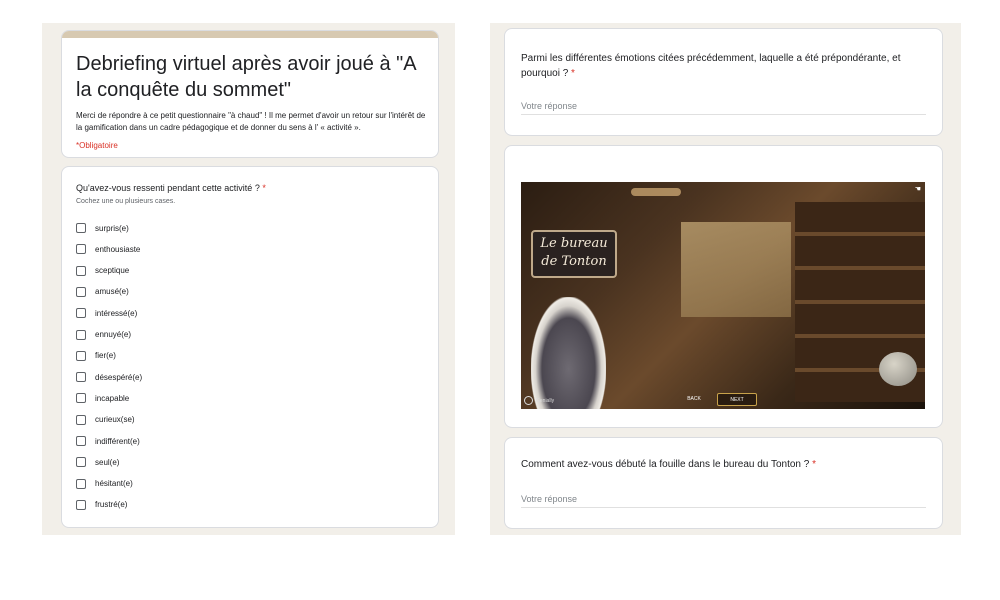  Describe the element at coordinates (117, 441) in the screenshot. I see `checkbox-label: indifférent(e)` at that location.